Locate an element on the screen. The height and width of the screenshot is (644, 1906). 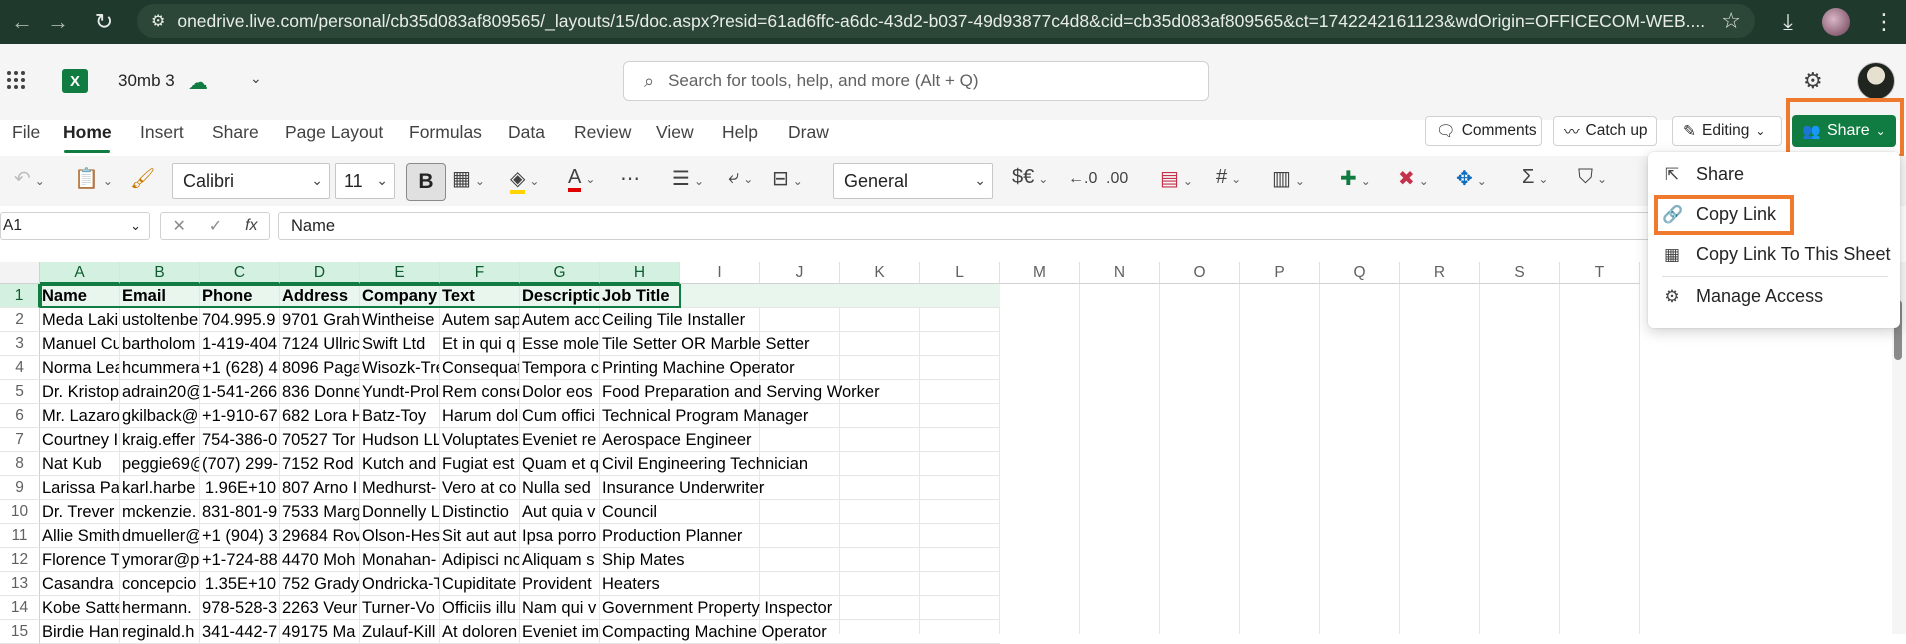
name-box: A1 ⌄ is located at coordinates (75, 226).